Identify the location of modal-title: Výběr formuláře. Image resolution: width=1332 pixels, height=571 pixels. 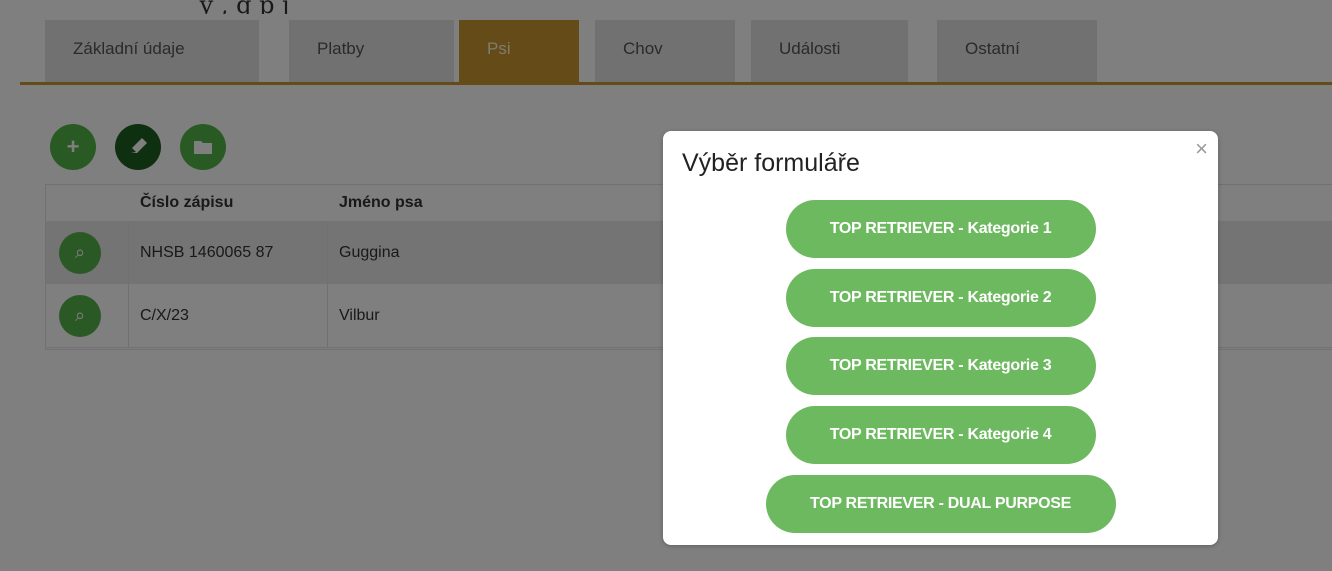
(771, 163).